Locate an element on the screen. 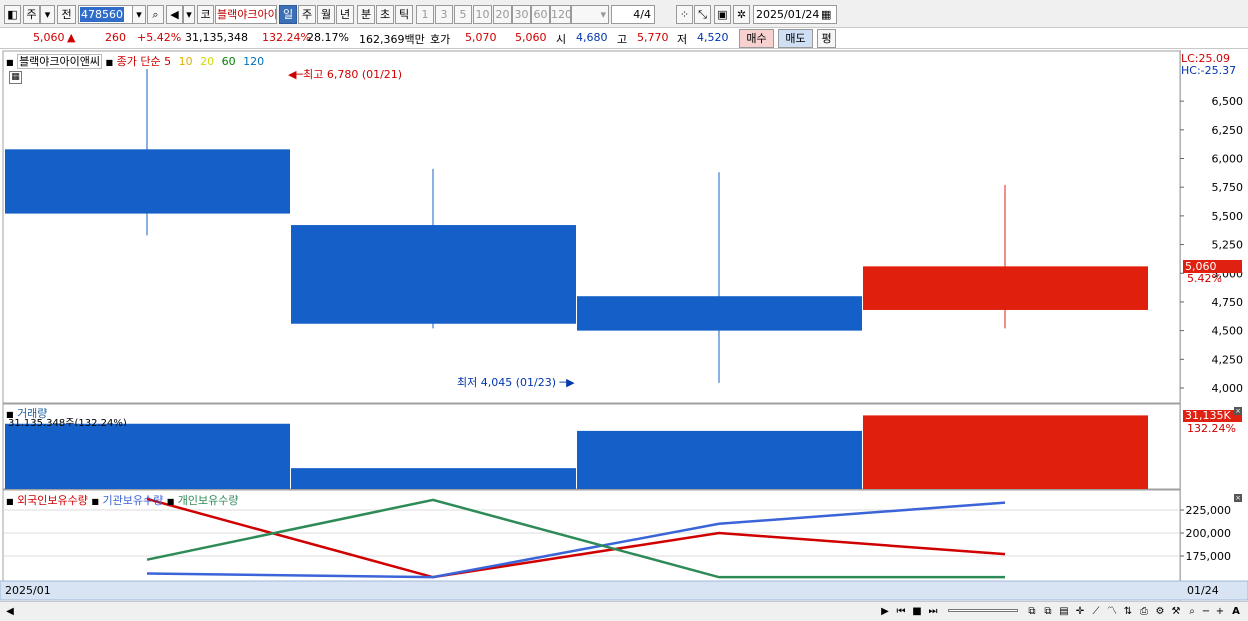 The image size is (1248, 621). ask-label: 호가 is located at coordinates (440, 39).